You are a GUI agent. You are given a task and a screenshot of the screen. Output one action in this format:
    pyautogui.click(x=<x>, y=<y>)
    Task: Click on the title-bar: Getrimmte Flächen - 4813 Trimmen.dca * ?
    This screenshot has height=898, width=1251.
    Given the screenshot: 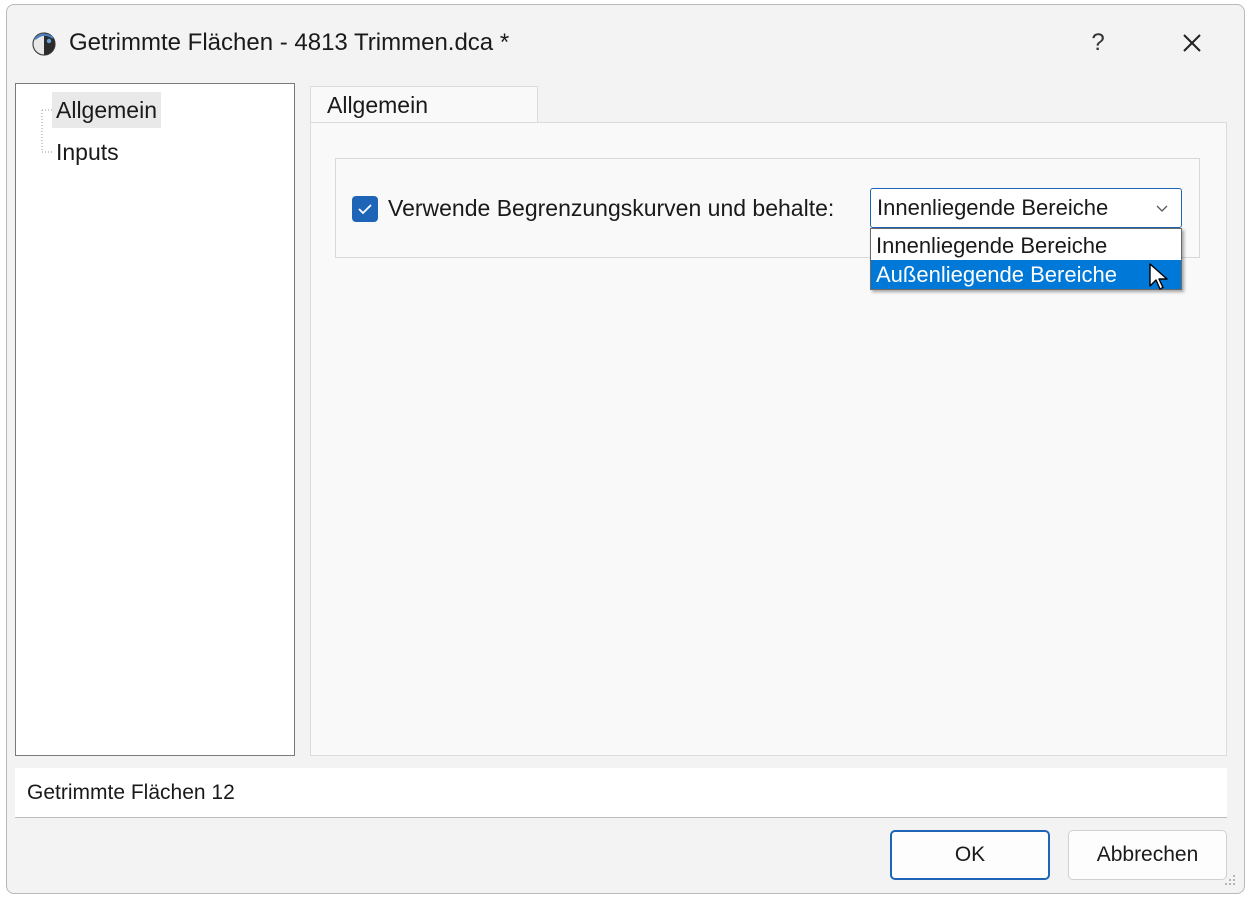 What is the action you would take?
    pyautogui.click(x=625, y=43)
    